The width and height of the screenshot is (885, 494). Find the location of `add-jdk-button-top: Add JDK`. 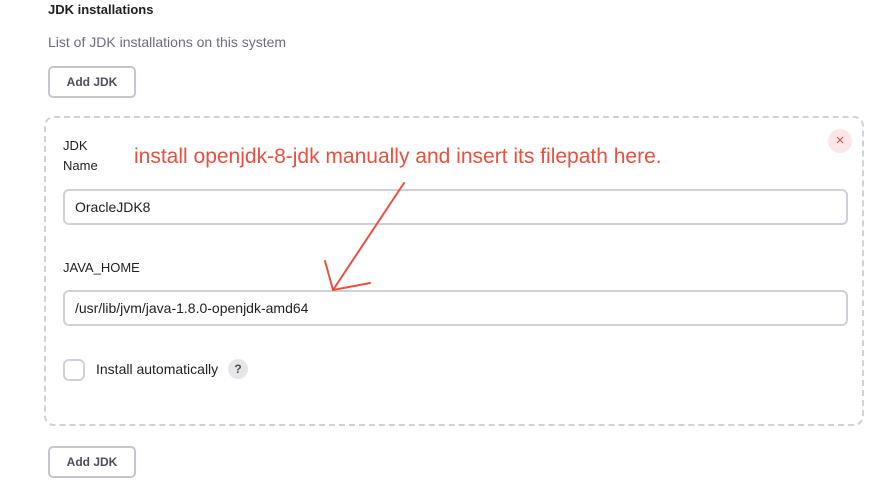

add-jdk-button-top: Add JDK is located at coordinates (92, 82).